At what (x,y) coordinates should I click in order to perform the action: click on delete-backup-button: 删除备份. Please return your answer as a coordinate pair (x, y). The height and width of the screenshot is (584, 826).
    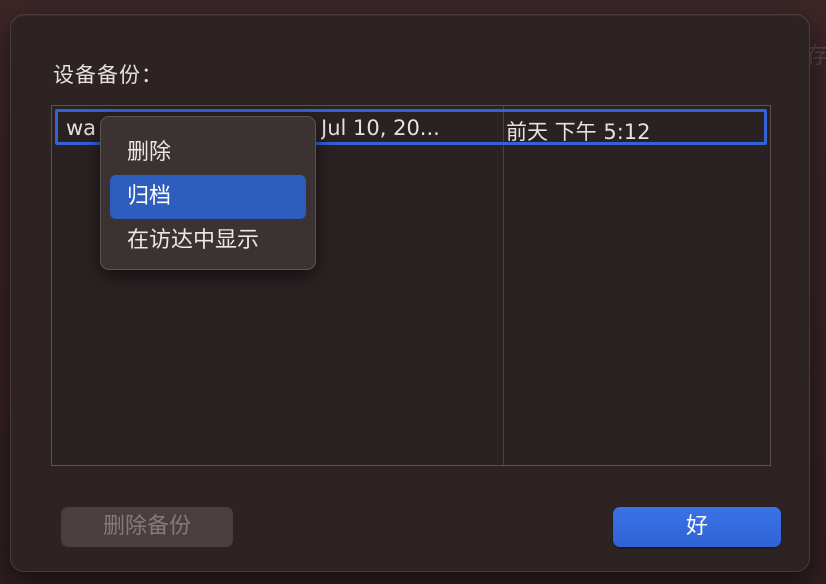
    Looking at the image, I should click on (147, 527).